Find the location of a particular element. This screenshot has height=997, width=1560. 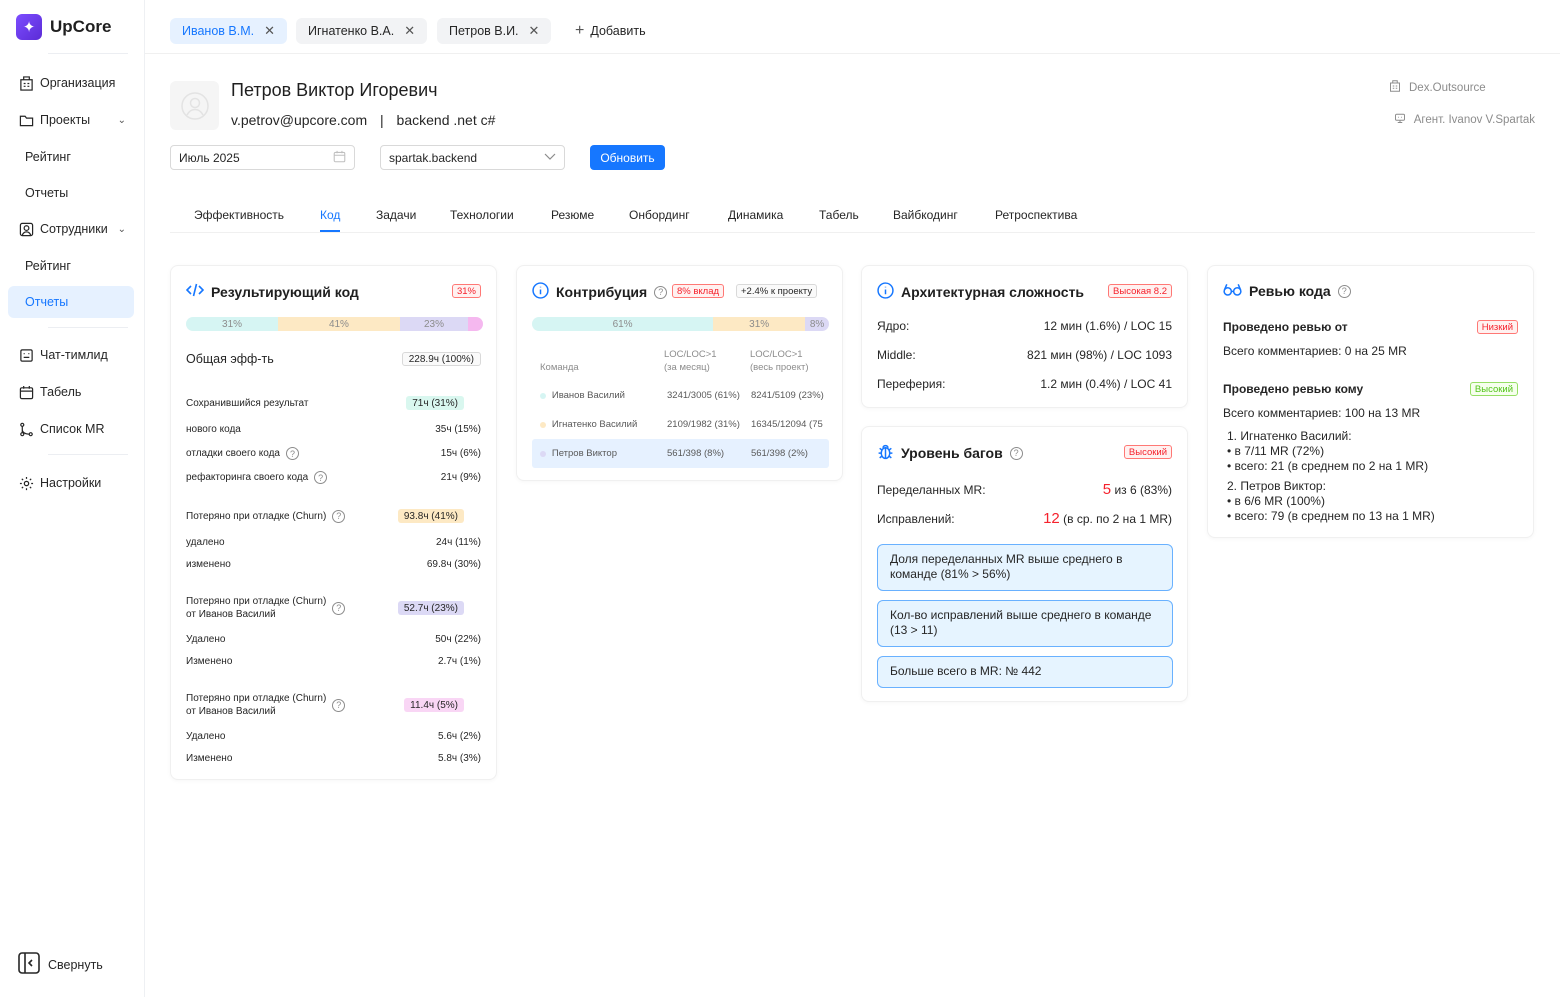

add-label: Добавить is located at coordinates (618, 31).